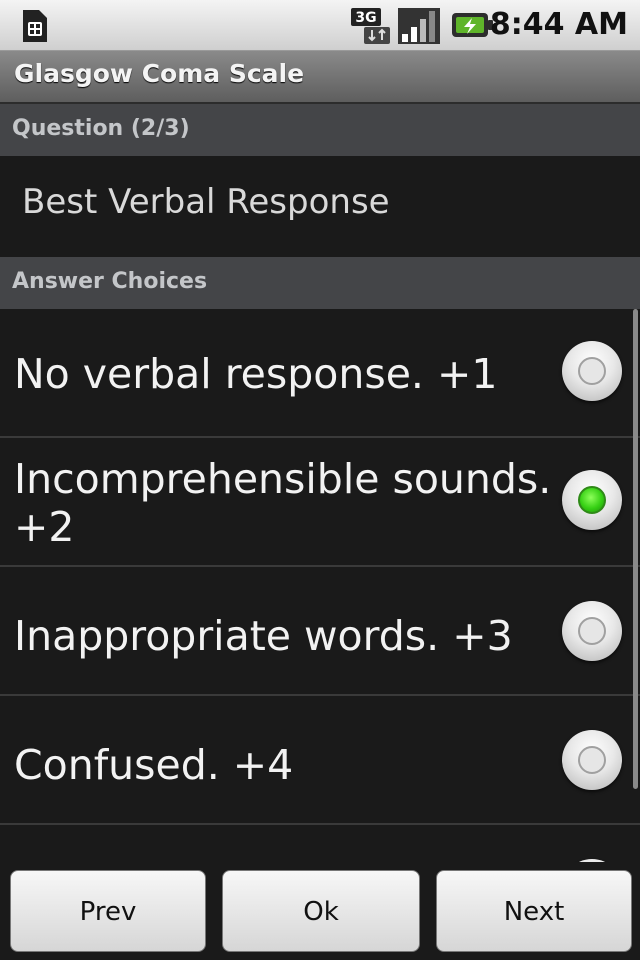 This screenshot has height=960, width=640. I want to click on ok-button: Ok, so click(321, 911).